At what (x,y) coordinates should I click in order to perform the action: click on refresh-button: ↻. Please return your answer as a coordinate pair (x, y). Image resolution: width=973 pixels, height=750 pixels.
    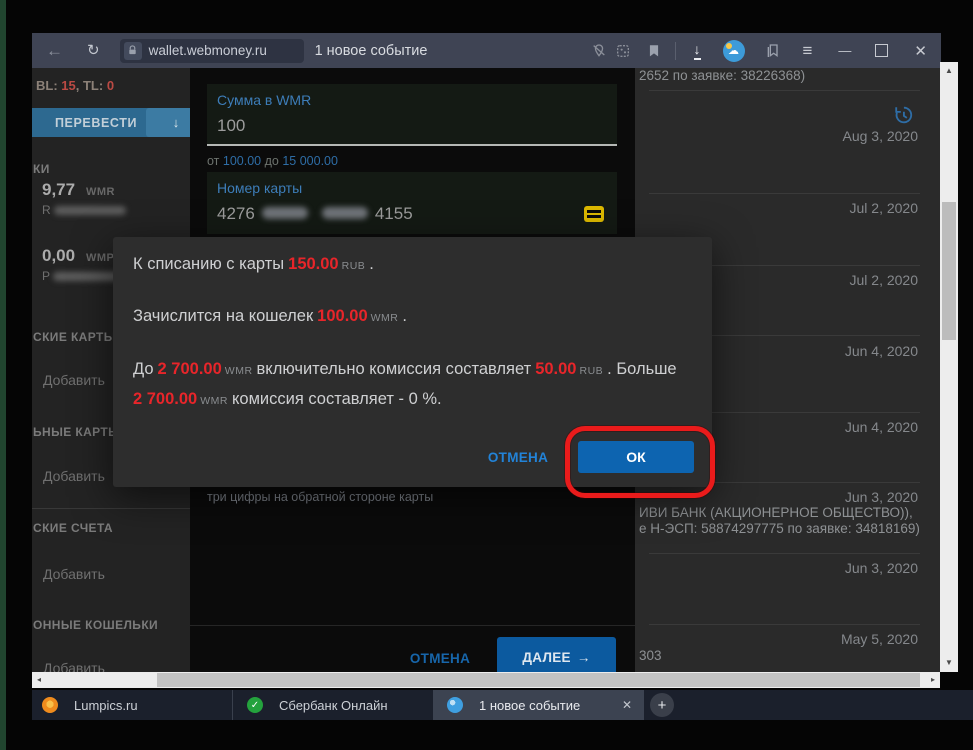
    Looking at the image, I should click on (93, 50).